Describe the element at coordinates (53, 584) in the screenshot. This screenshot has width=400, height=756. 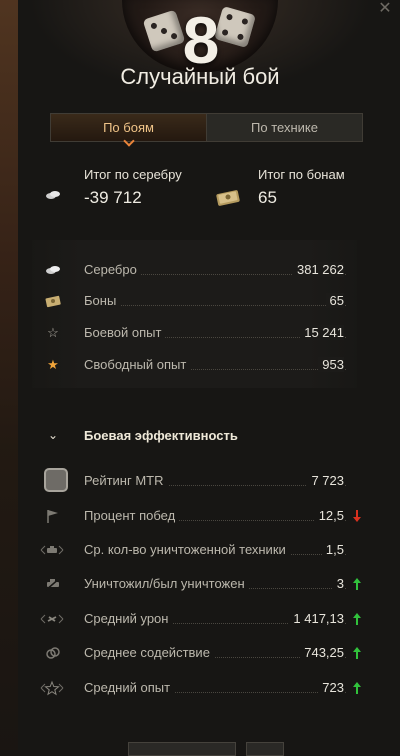
I see `kill-death-icon` at that location.